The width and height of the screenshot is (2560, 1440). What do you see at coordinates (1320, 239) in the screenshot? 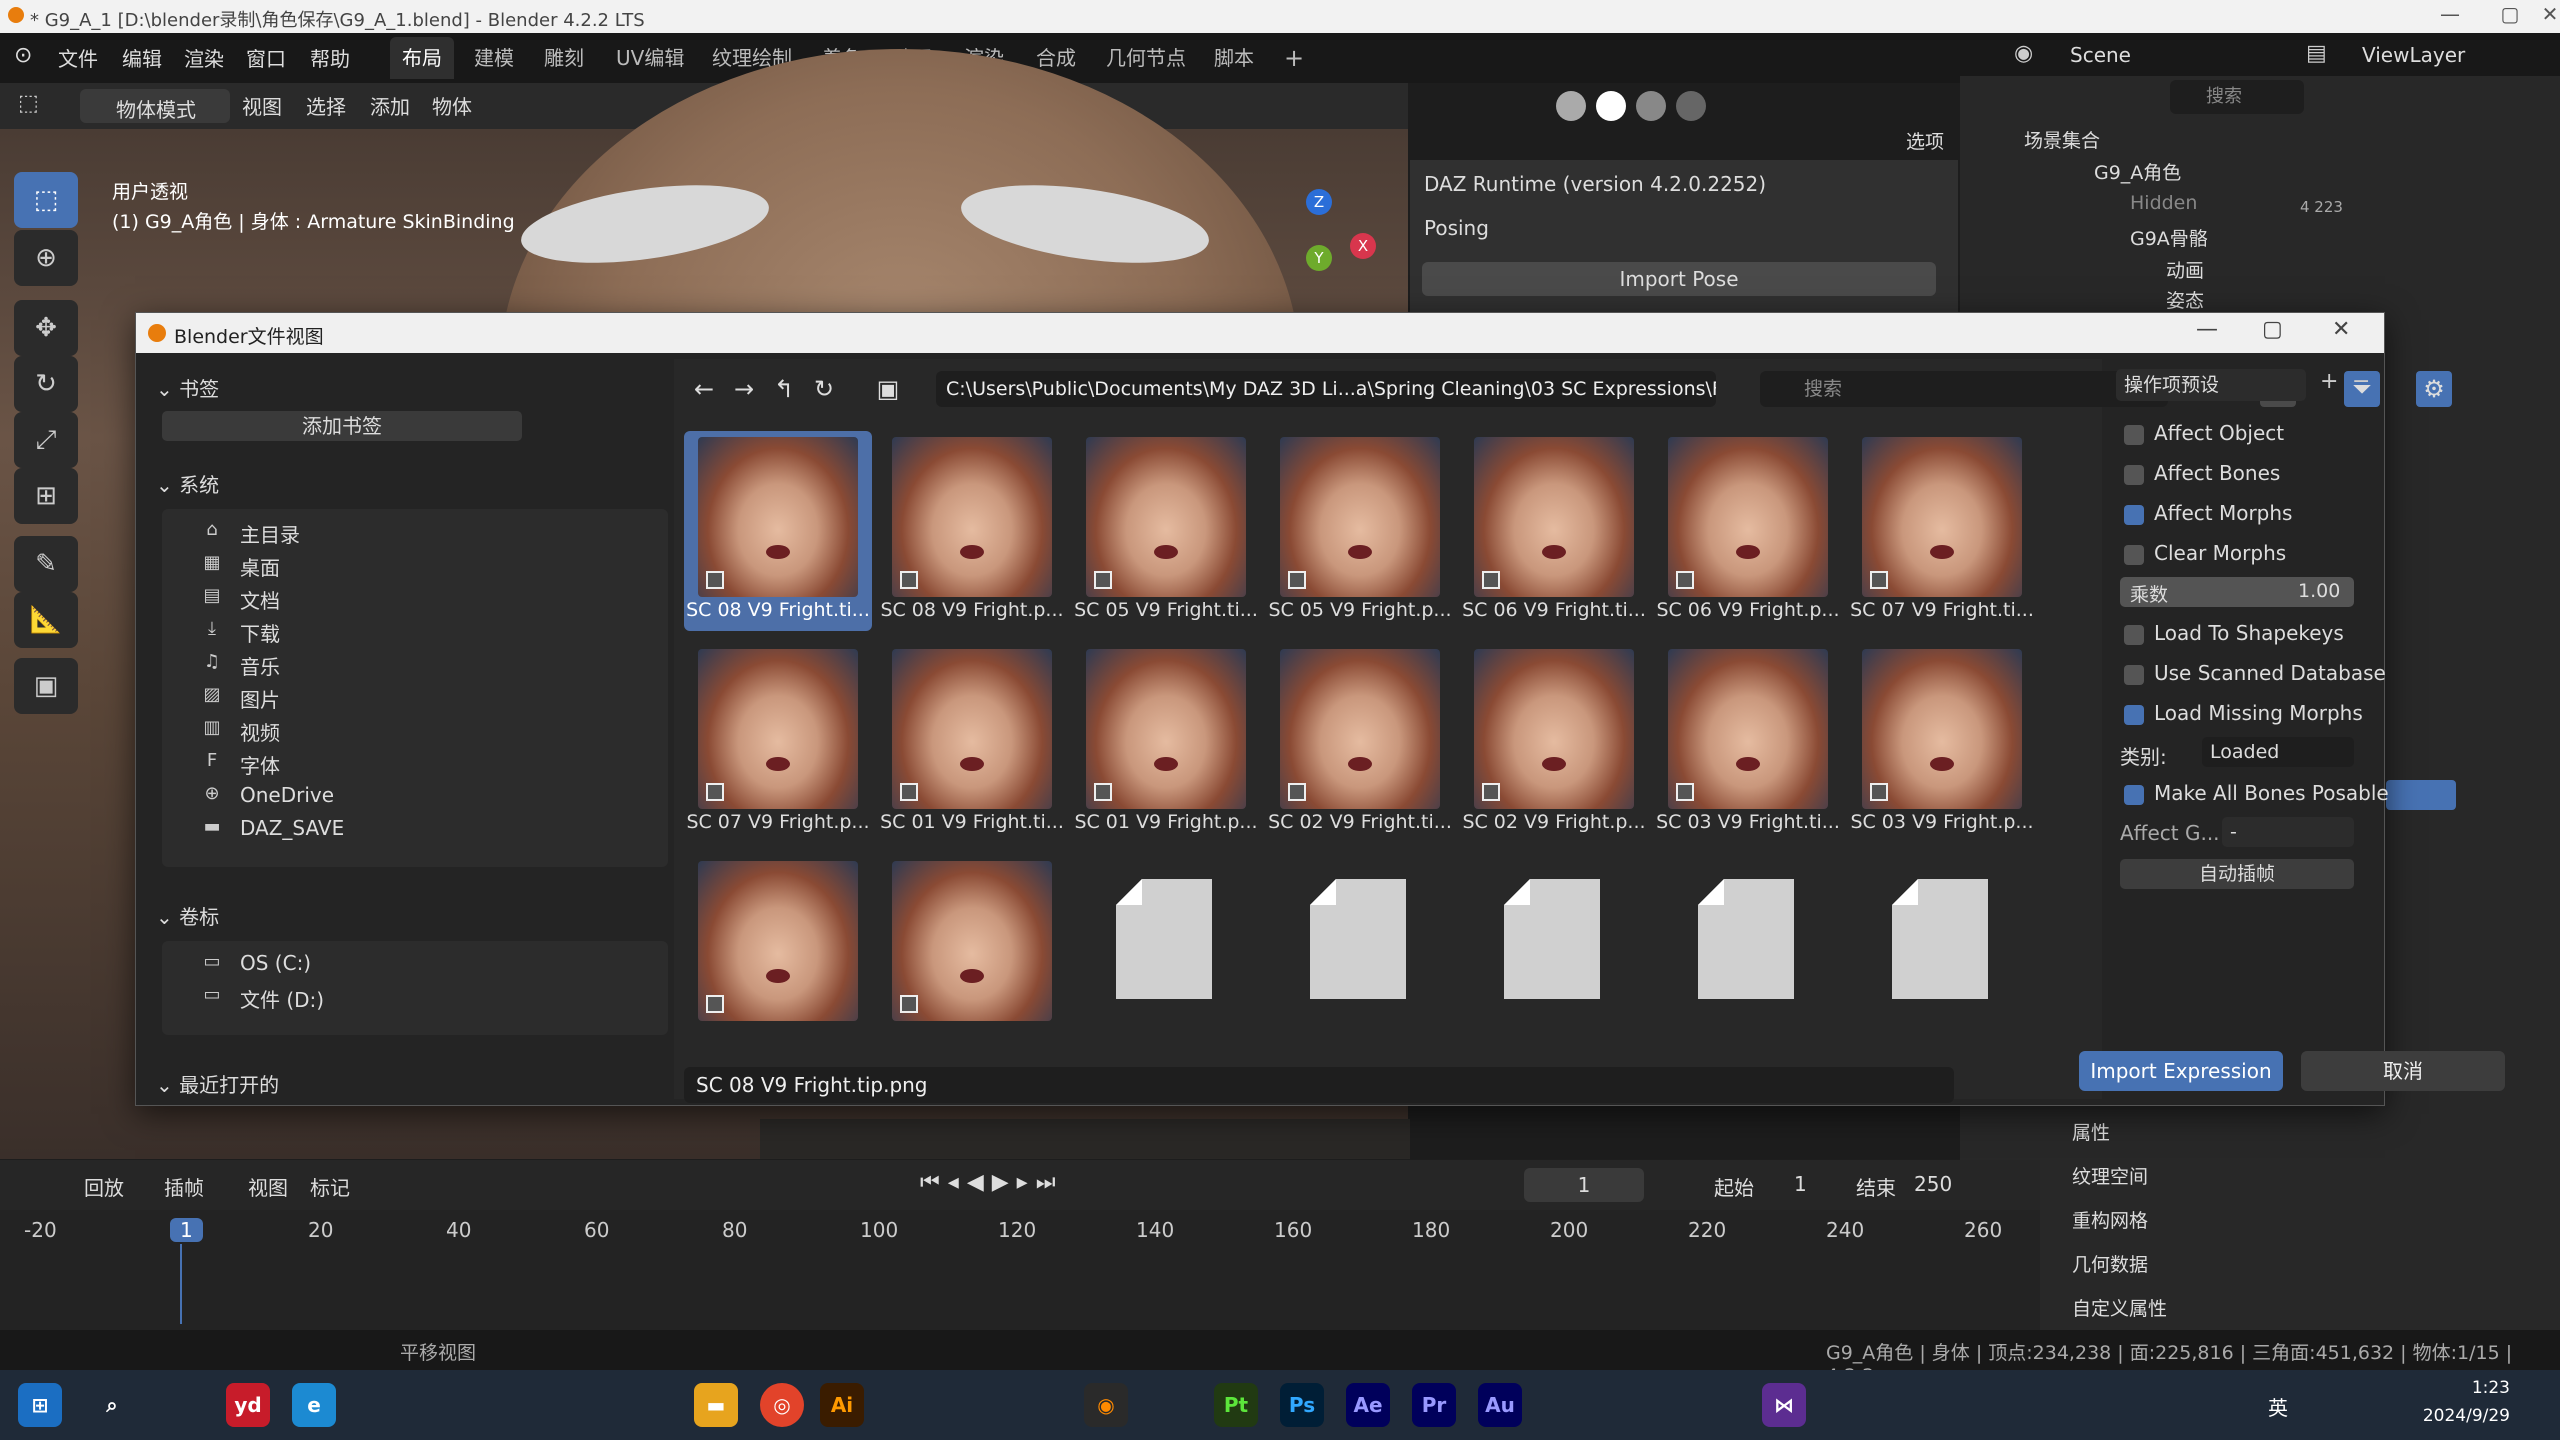
I see `navigation-gizmo: Z Y X` at bounding box center [1320, 239].